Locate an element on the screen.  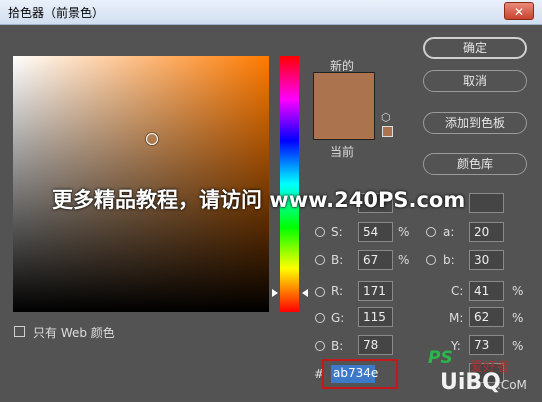
cancel-button: 取消 is located at coordinates (475, 81).